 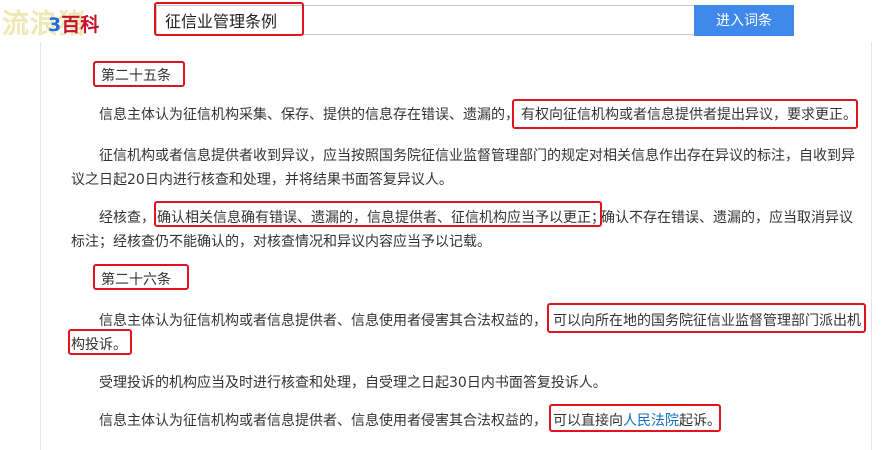 I want to click on art26-para1-highlight-a, so click(x=706, y=318).